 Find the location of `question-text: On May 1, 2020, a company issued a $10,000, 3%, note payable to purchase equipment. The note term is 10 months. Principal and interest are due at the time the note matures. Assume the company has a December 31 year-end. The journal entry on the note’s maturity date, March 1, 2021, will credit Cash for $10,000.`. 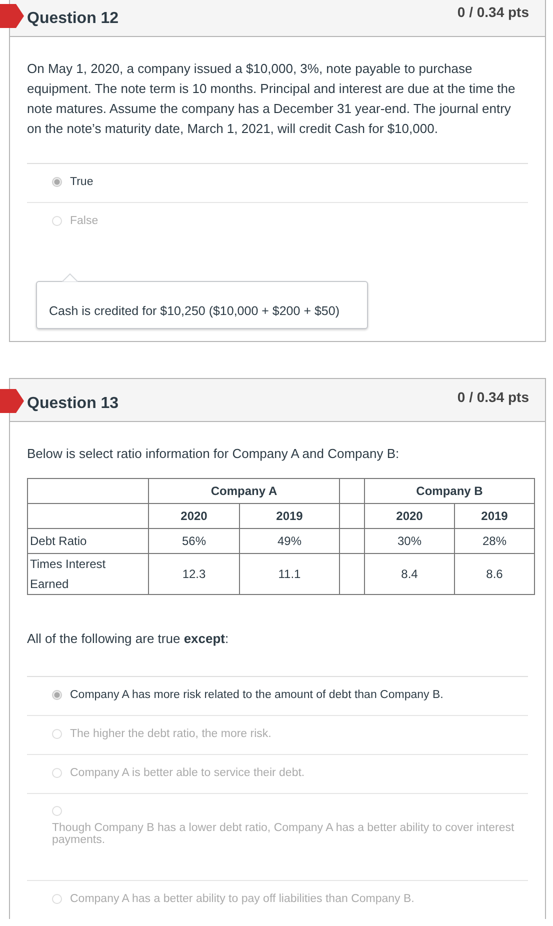

question-text: On May 1, 2020, a company issued a $10,000, 3%, note payable to purchase equipment. The note term is 10 months. Principal and interest are due at the time the note matures. Assume the company has a December 31 year-end. The journal entry on the note’s maturity date, March 1, 2021, will credit Cash for $10,000. is located at coordinates (271, 99).